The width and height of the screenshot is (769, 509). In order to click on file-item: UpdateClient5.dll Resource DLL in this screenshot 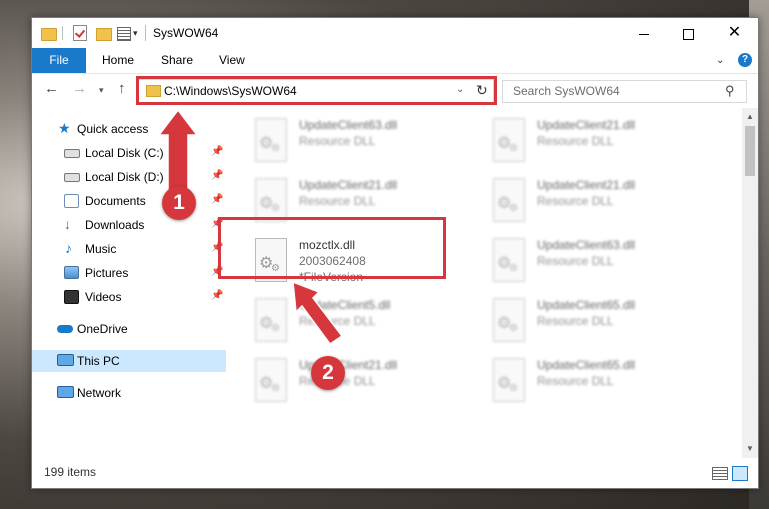, I will do `click(340, 317)`.